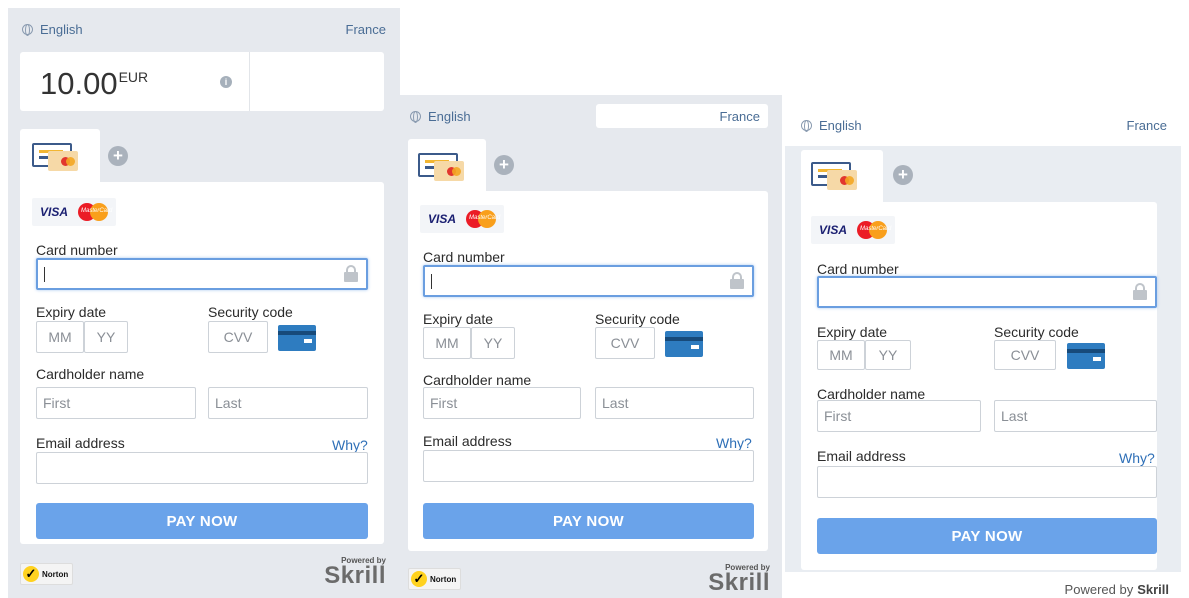  I want to click on divider, so click(249, 81).